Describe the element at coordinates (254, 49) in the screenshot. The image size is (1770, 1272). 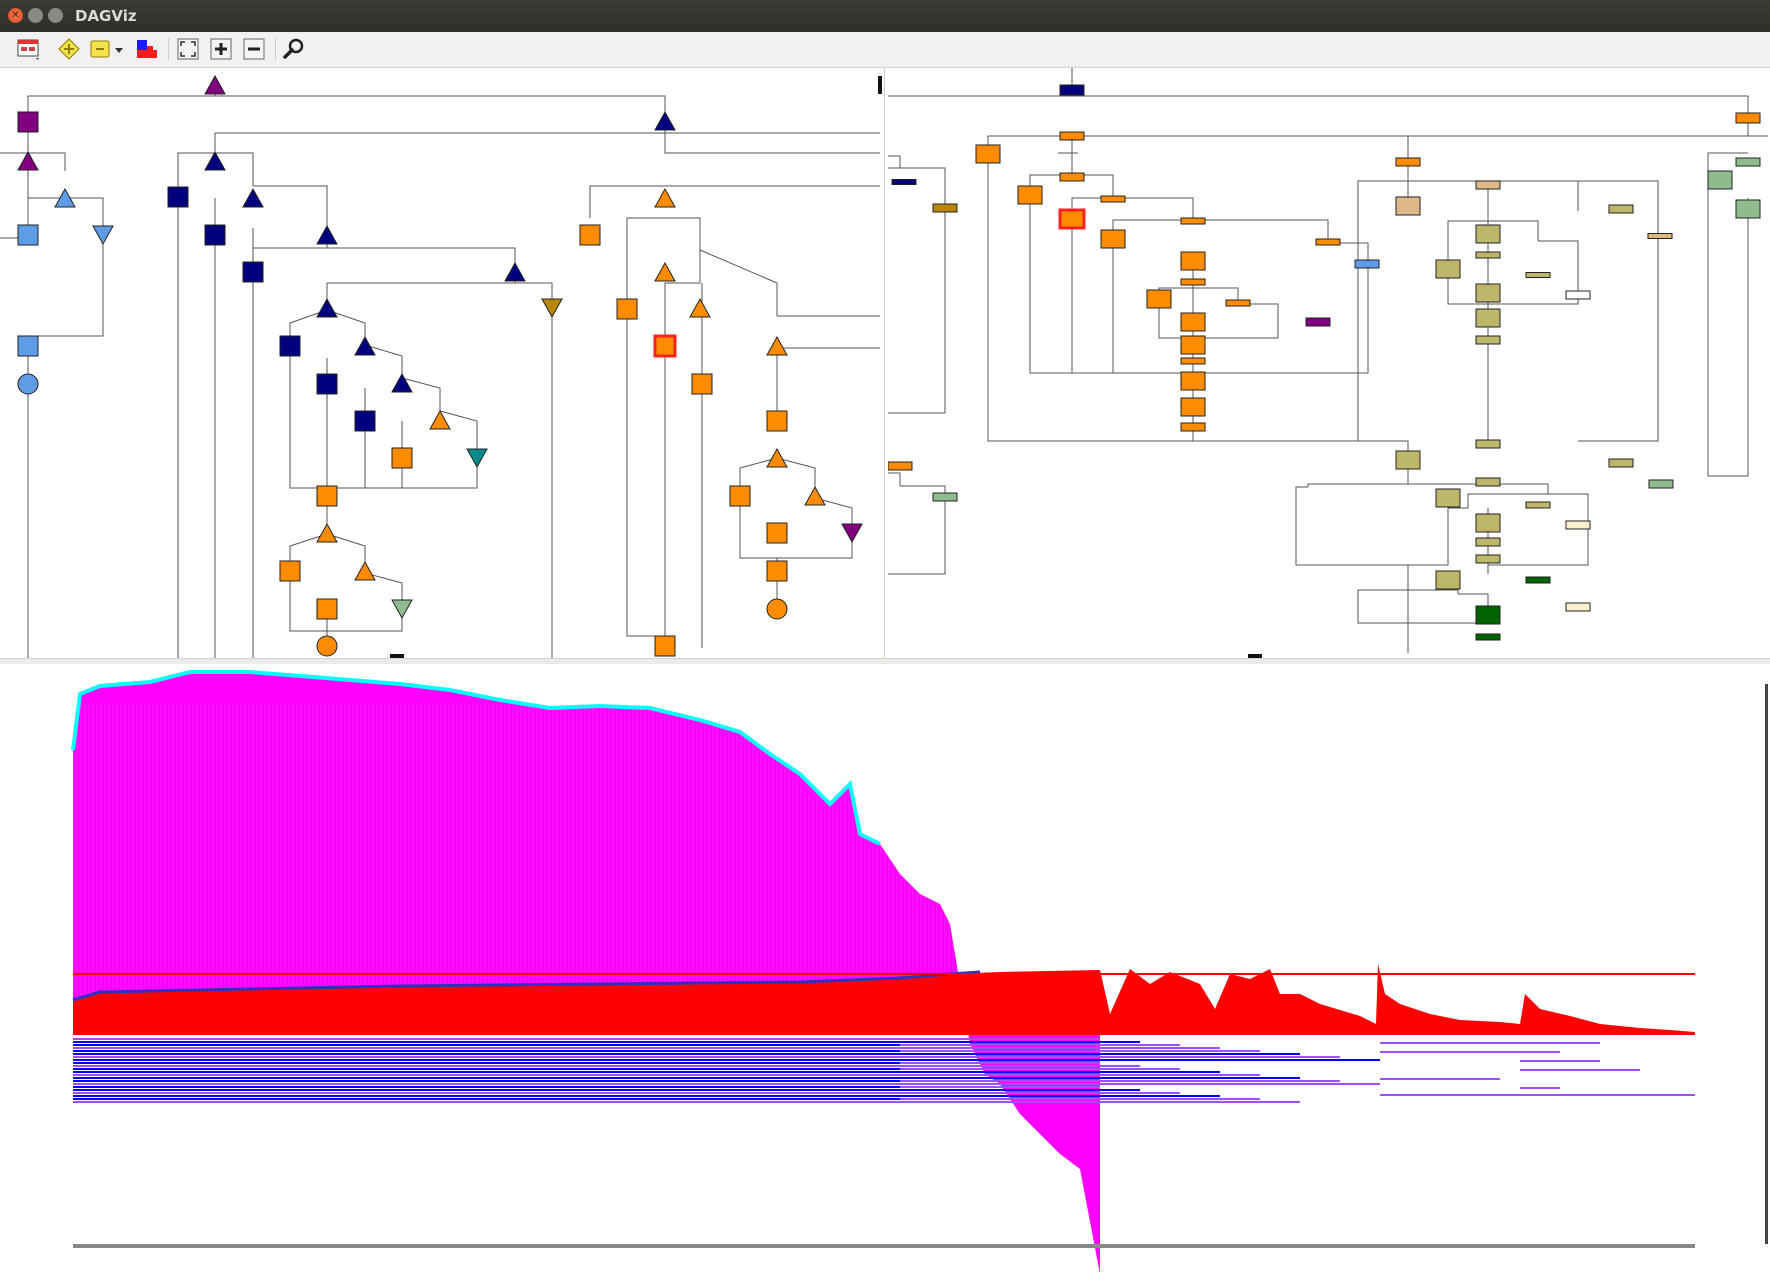
I see `zoom-out-button` at that location.